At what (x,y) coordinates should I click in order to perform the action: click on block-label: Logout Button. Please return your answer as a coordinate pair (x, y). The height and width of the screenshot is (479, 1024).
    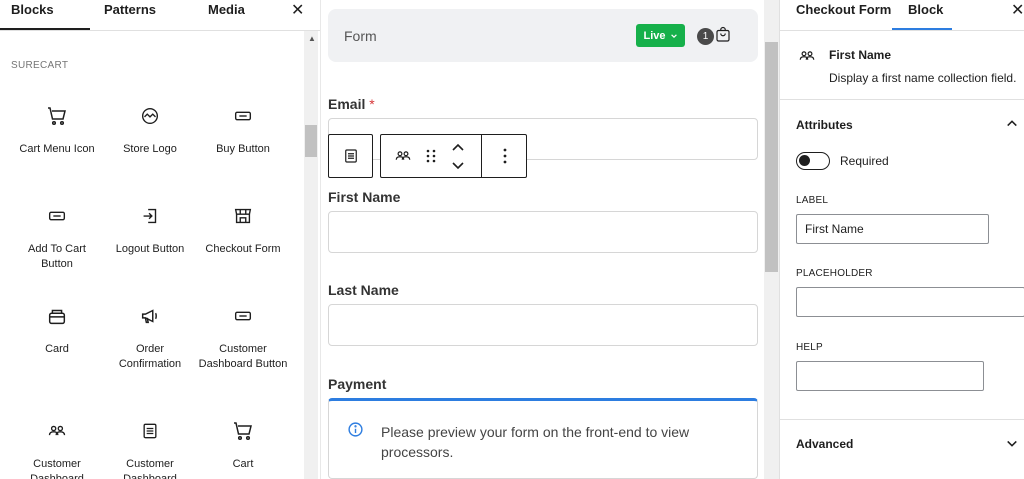
    Looking at the image, I should click on (150, 249).